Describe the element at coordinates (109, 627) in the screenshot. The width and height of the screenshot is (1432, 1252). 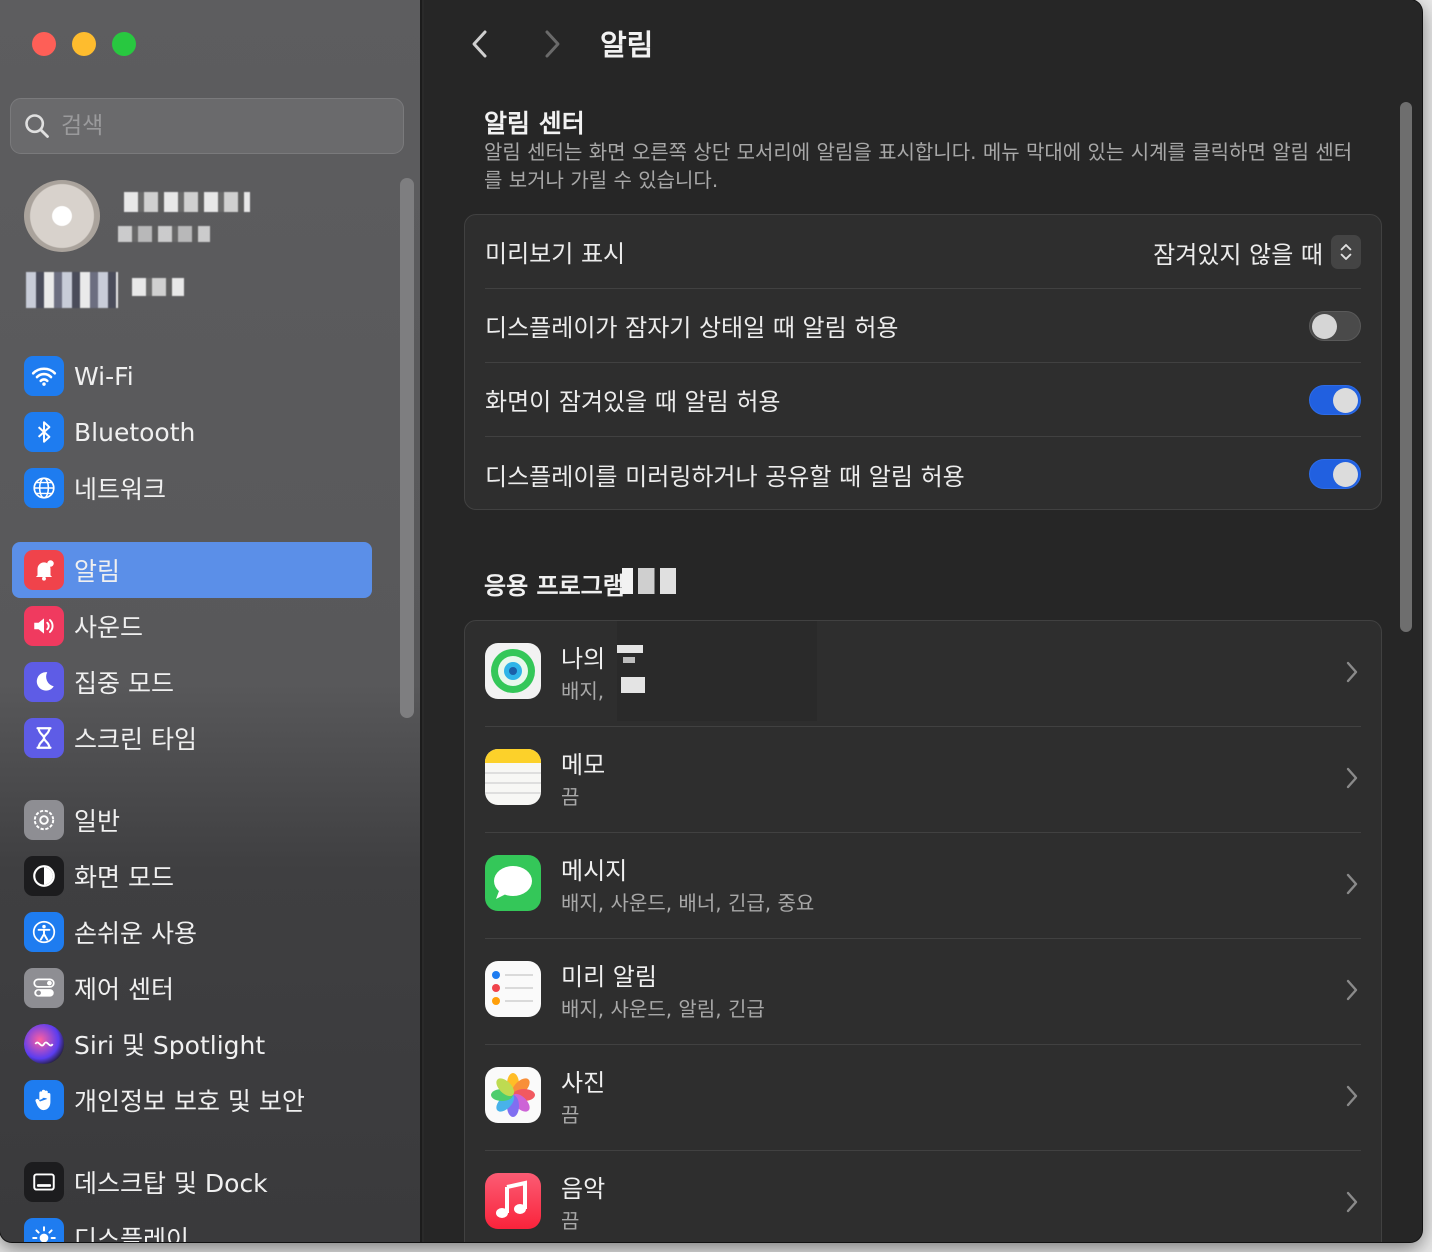
I see `sidebar-item-label: 사운드` at that location.